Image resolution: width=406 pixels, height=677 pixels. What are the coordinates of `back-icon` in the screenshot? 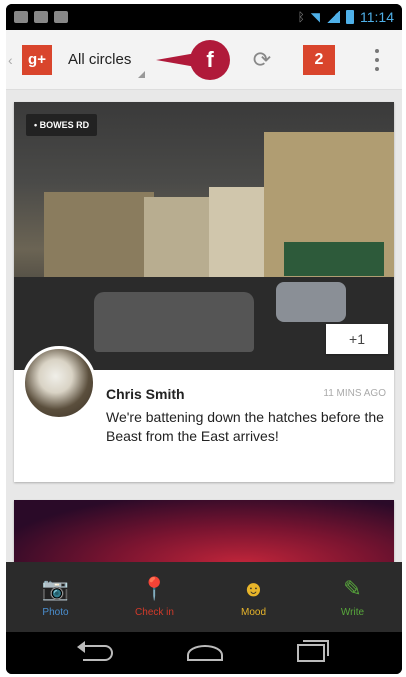 It's located at (95, 651).